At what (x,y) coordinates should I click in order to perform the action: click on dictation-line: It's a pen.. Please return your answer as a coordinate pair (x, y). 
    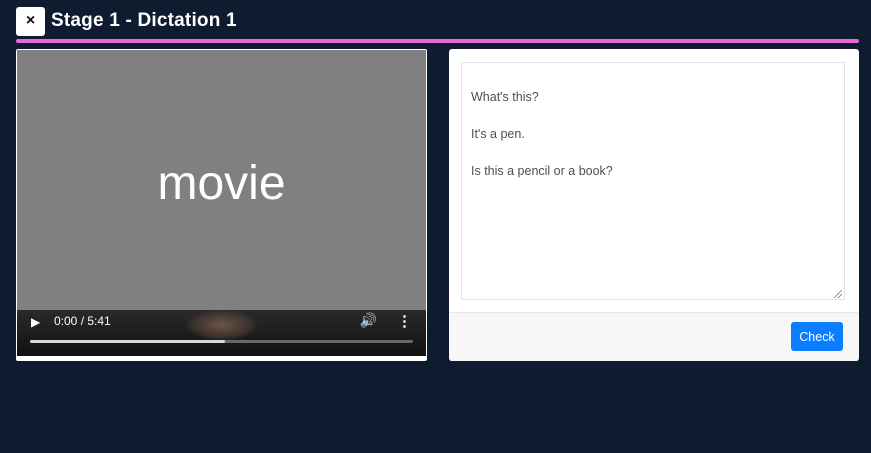
    Looking at the image, I should click on (498, 133).